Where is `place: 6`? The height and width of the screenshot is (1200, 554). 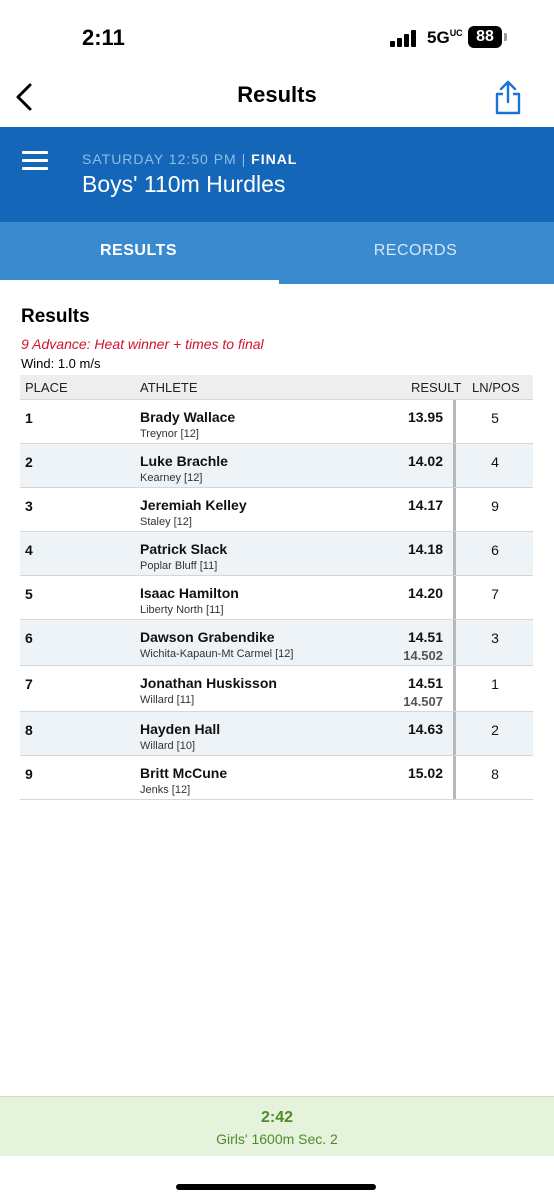 place: 6 is located at coordinates (29, 638).